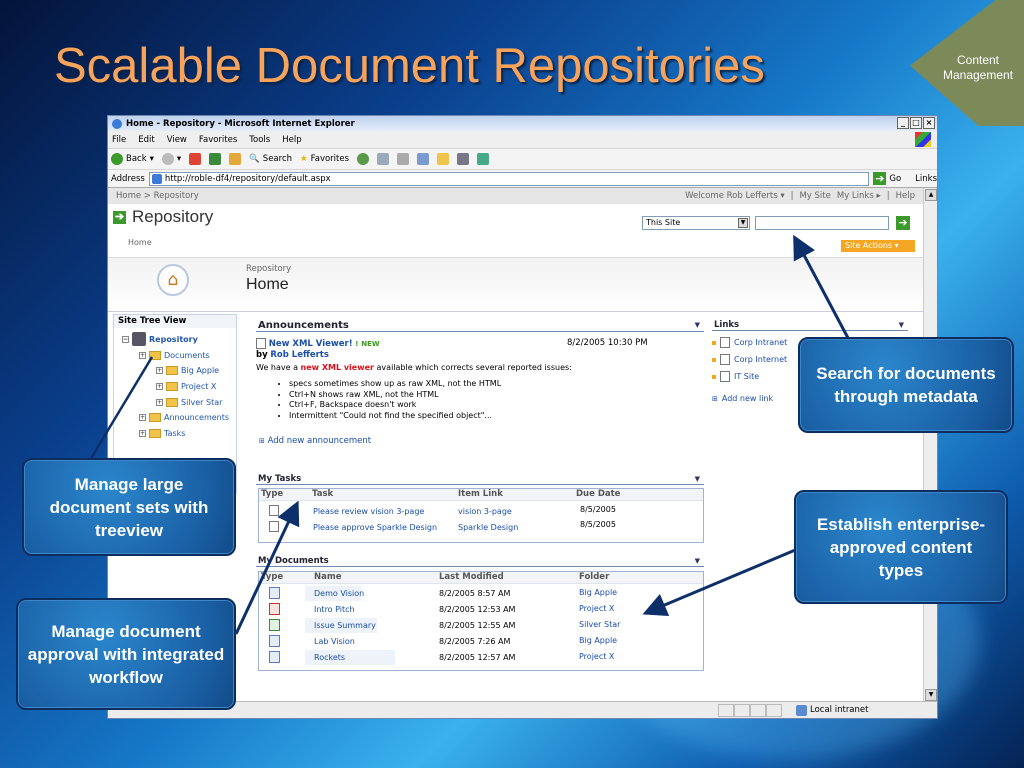 This screenshot has width=1024, height=768. I want to click on my-links-menu: My Links ▸, so click(859, 196).